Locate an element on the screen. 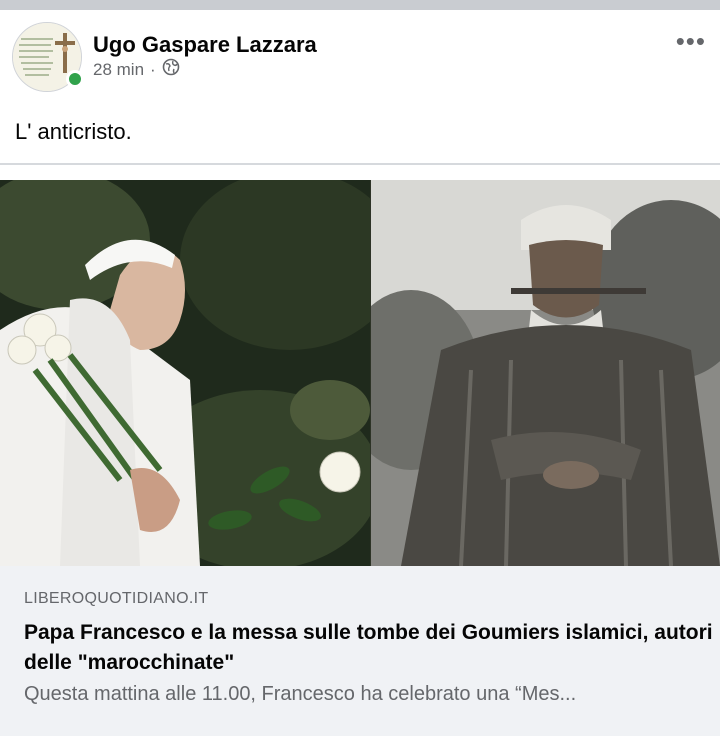 The width and height of the screenshot is (720, 745). author-name: Ugo Gaspare Lazzara is located at coordinates (205, 45).